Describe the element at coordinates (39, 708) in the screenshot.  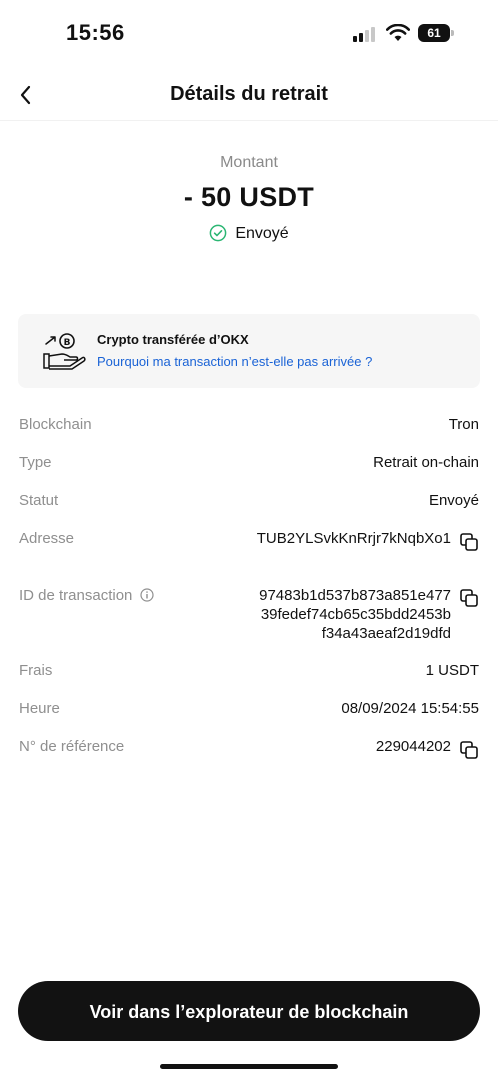
I see `time-label: Heure` at that location.